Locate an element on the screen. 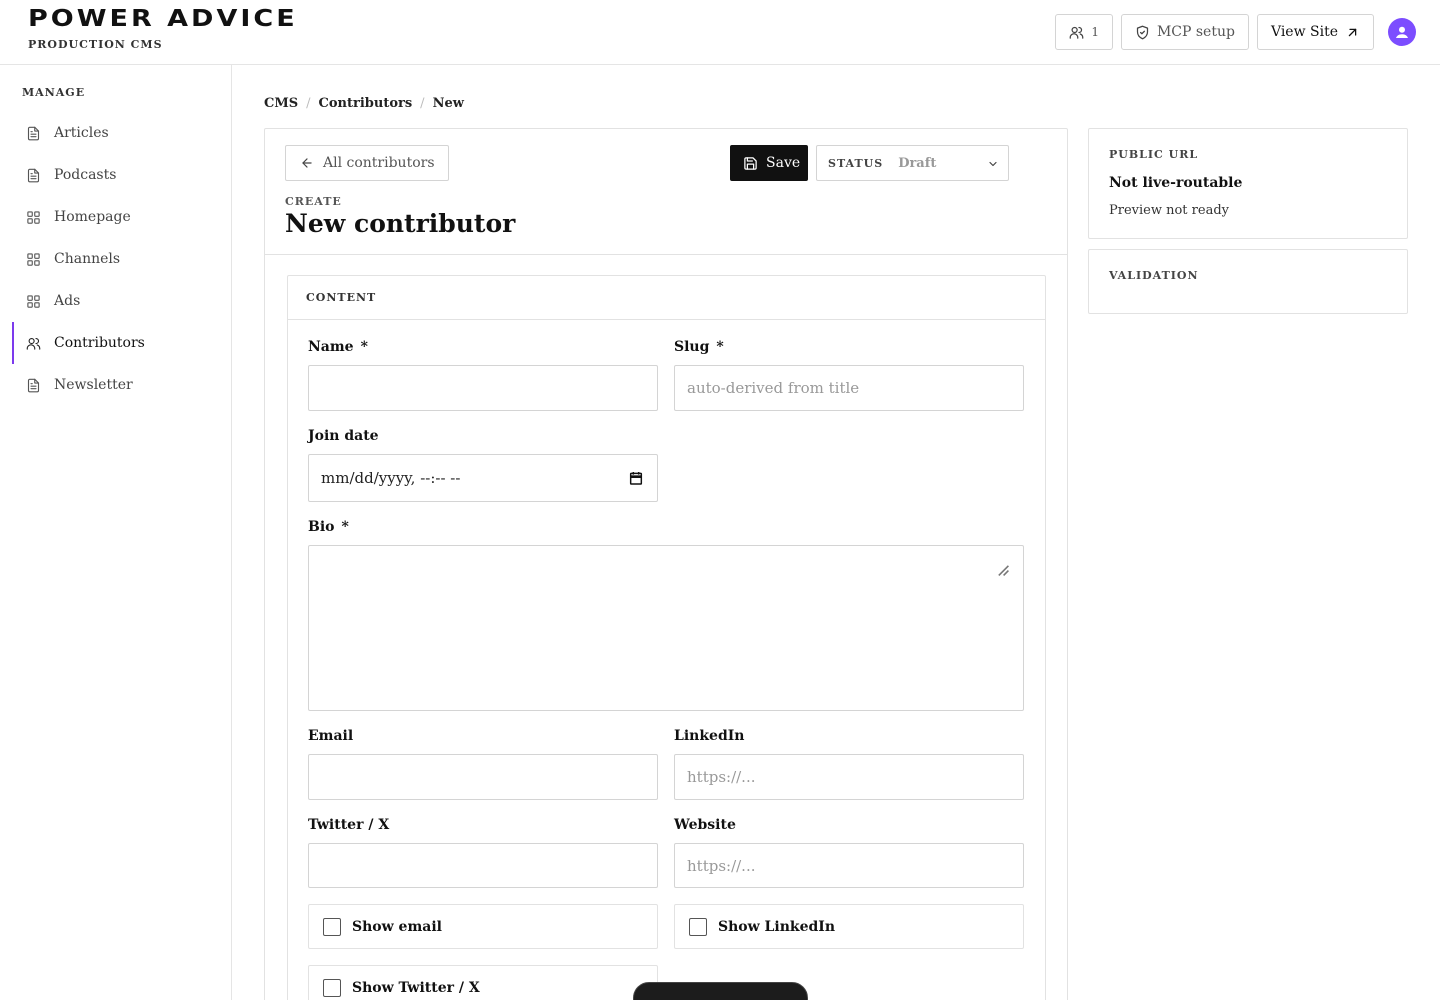 The width and height of the screenshot is (1440, 1000). save-button: Save is located at coordinates (769, 163).